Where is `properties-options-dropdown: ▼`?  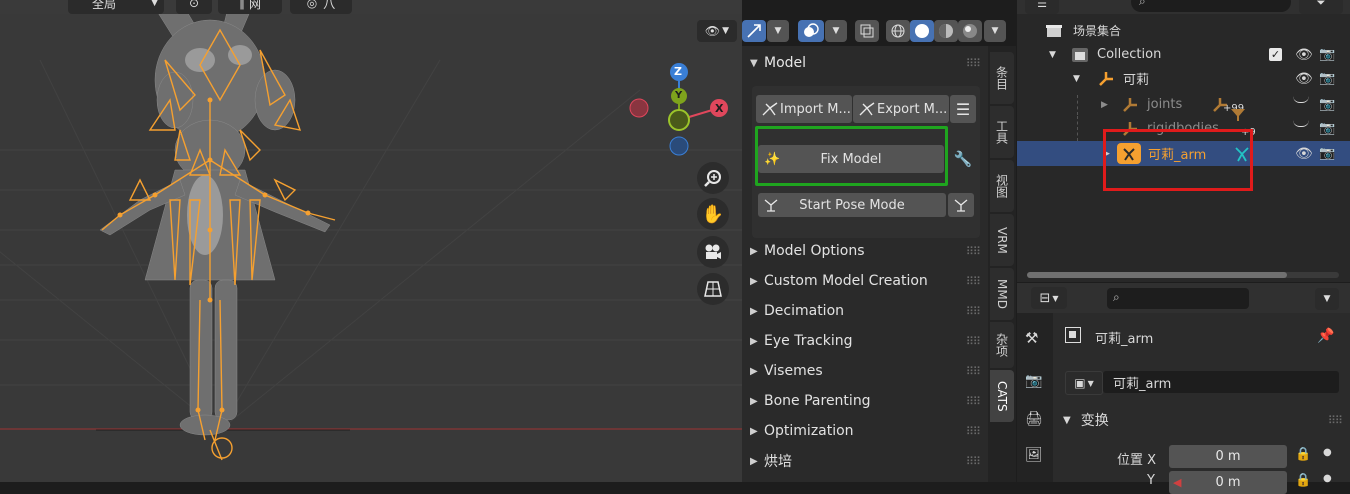
properties-options-dropdown: ▼ is located at coordinates (1327, 299).